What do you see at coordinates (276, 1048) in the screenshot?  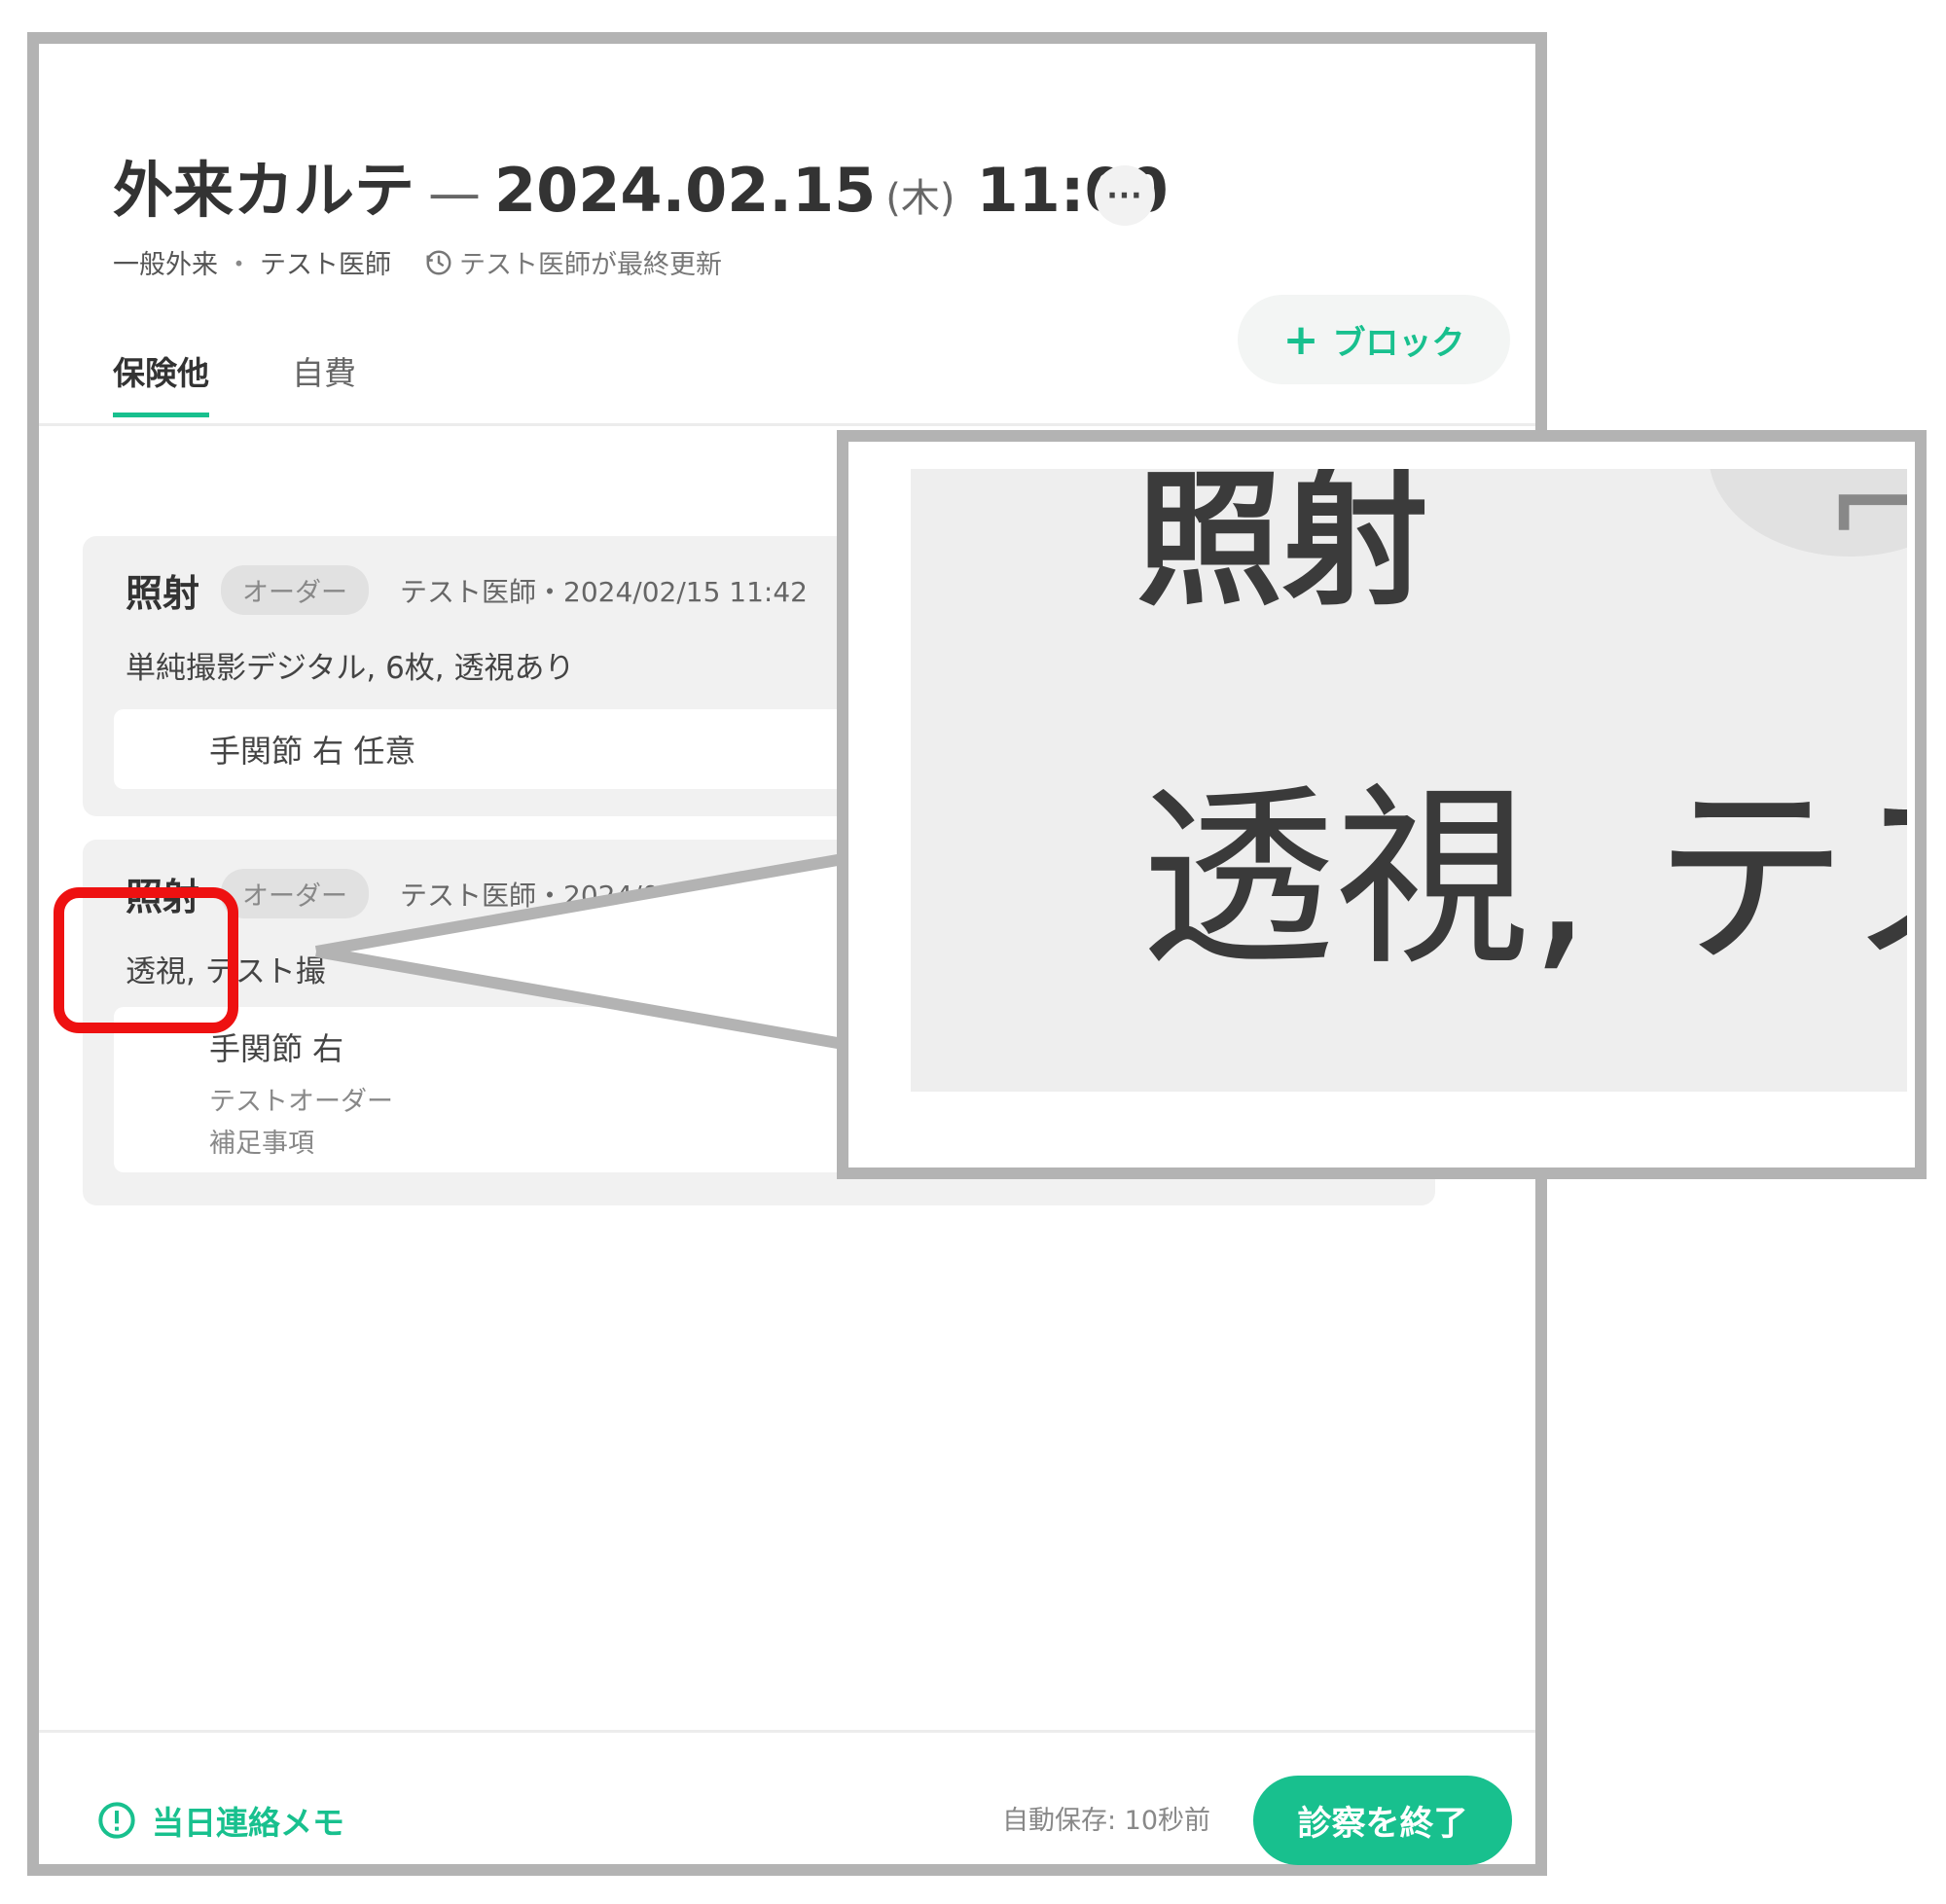 I see `detail-line: 手関節 右` at bounding box center [276, 1048].